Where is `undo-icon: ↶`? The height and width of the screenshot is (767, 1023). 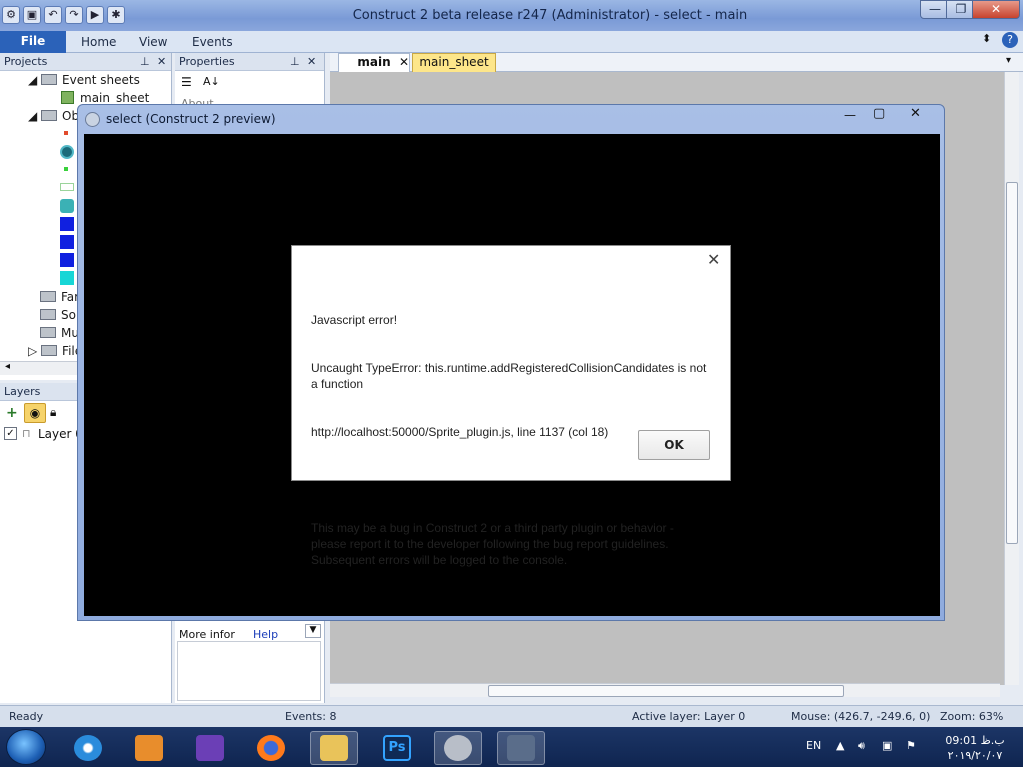
undo-icon: ↶ is located at coordinates (53, 15).